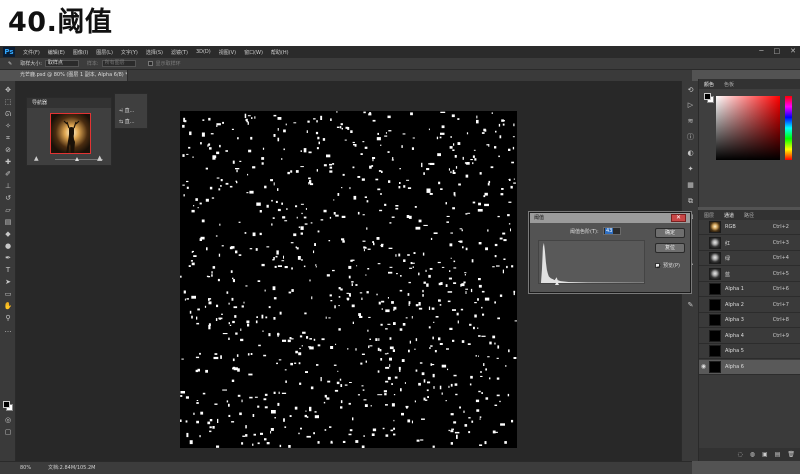 Image resolution: width=800 pixels, height=474 pixels. Describe the element at coordinates (749, 336) in the screenshot. I see `channel-row: Alpha 4 Ctrl+9` at that location.